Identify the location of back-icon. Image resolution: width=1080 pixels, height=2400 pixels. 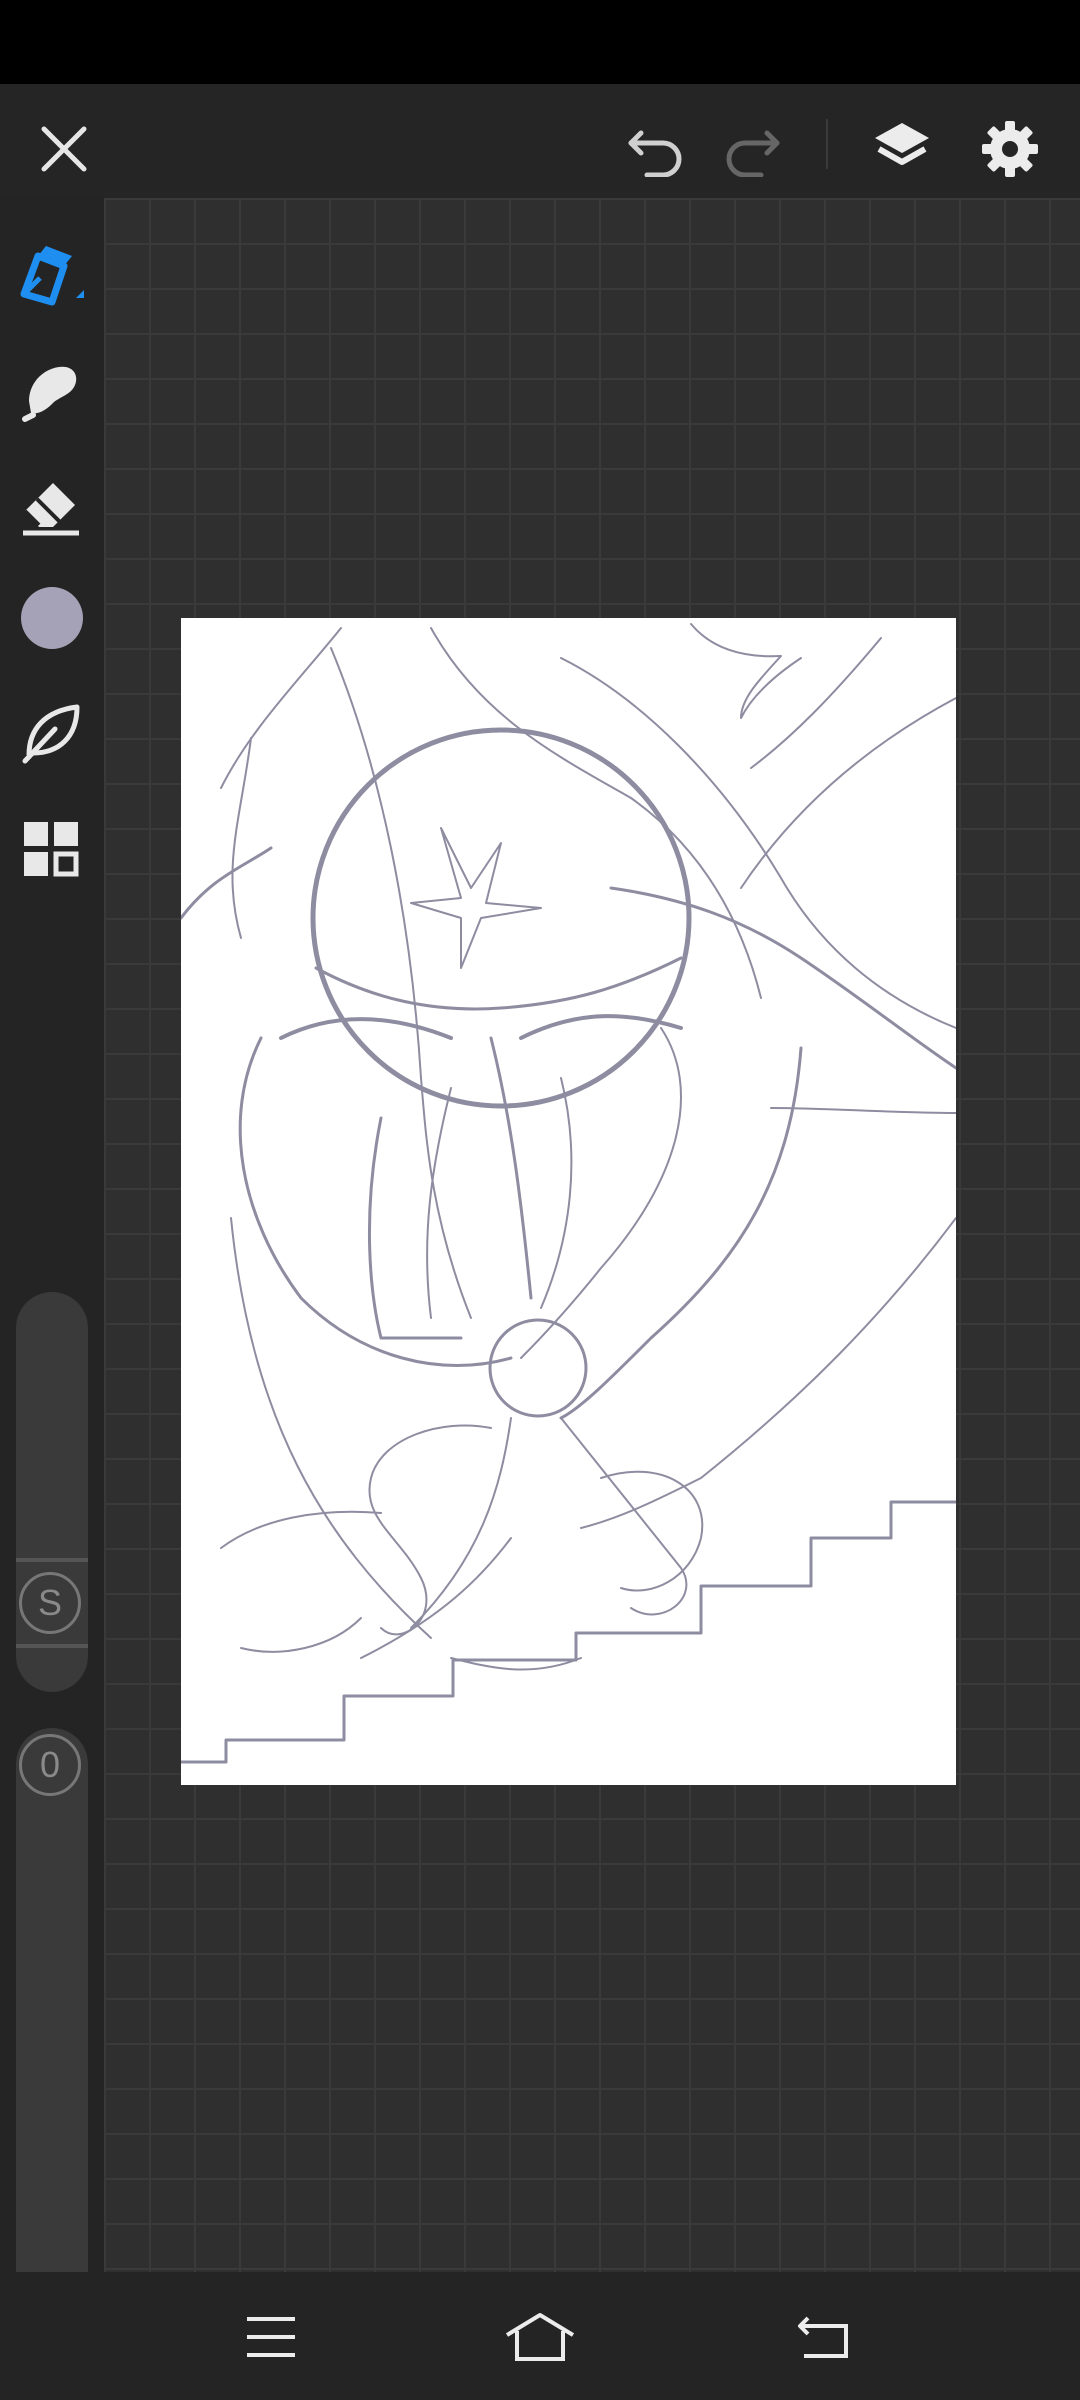
(823, 2337).